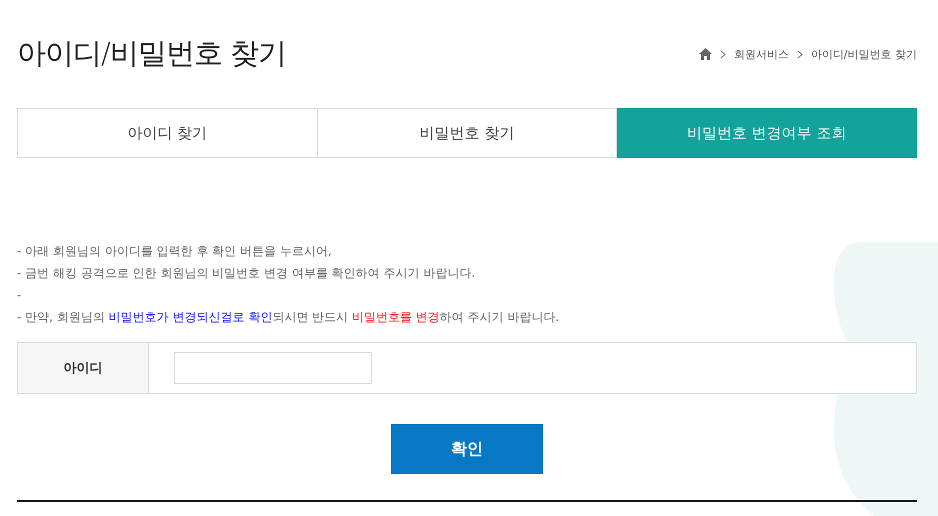  I want to click on breadcrumb-link: 아이디/비밀번호 찾기, so click(863, 54).